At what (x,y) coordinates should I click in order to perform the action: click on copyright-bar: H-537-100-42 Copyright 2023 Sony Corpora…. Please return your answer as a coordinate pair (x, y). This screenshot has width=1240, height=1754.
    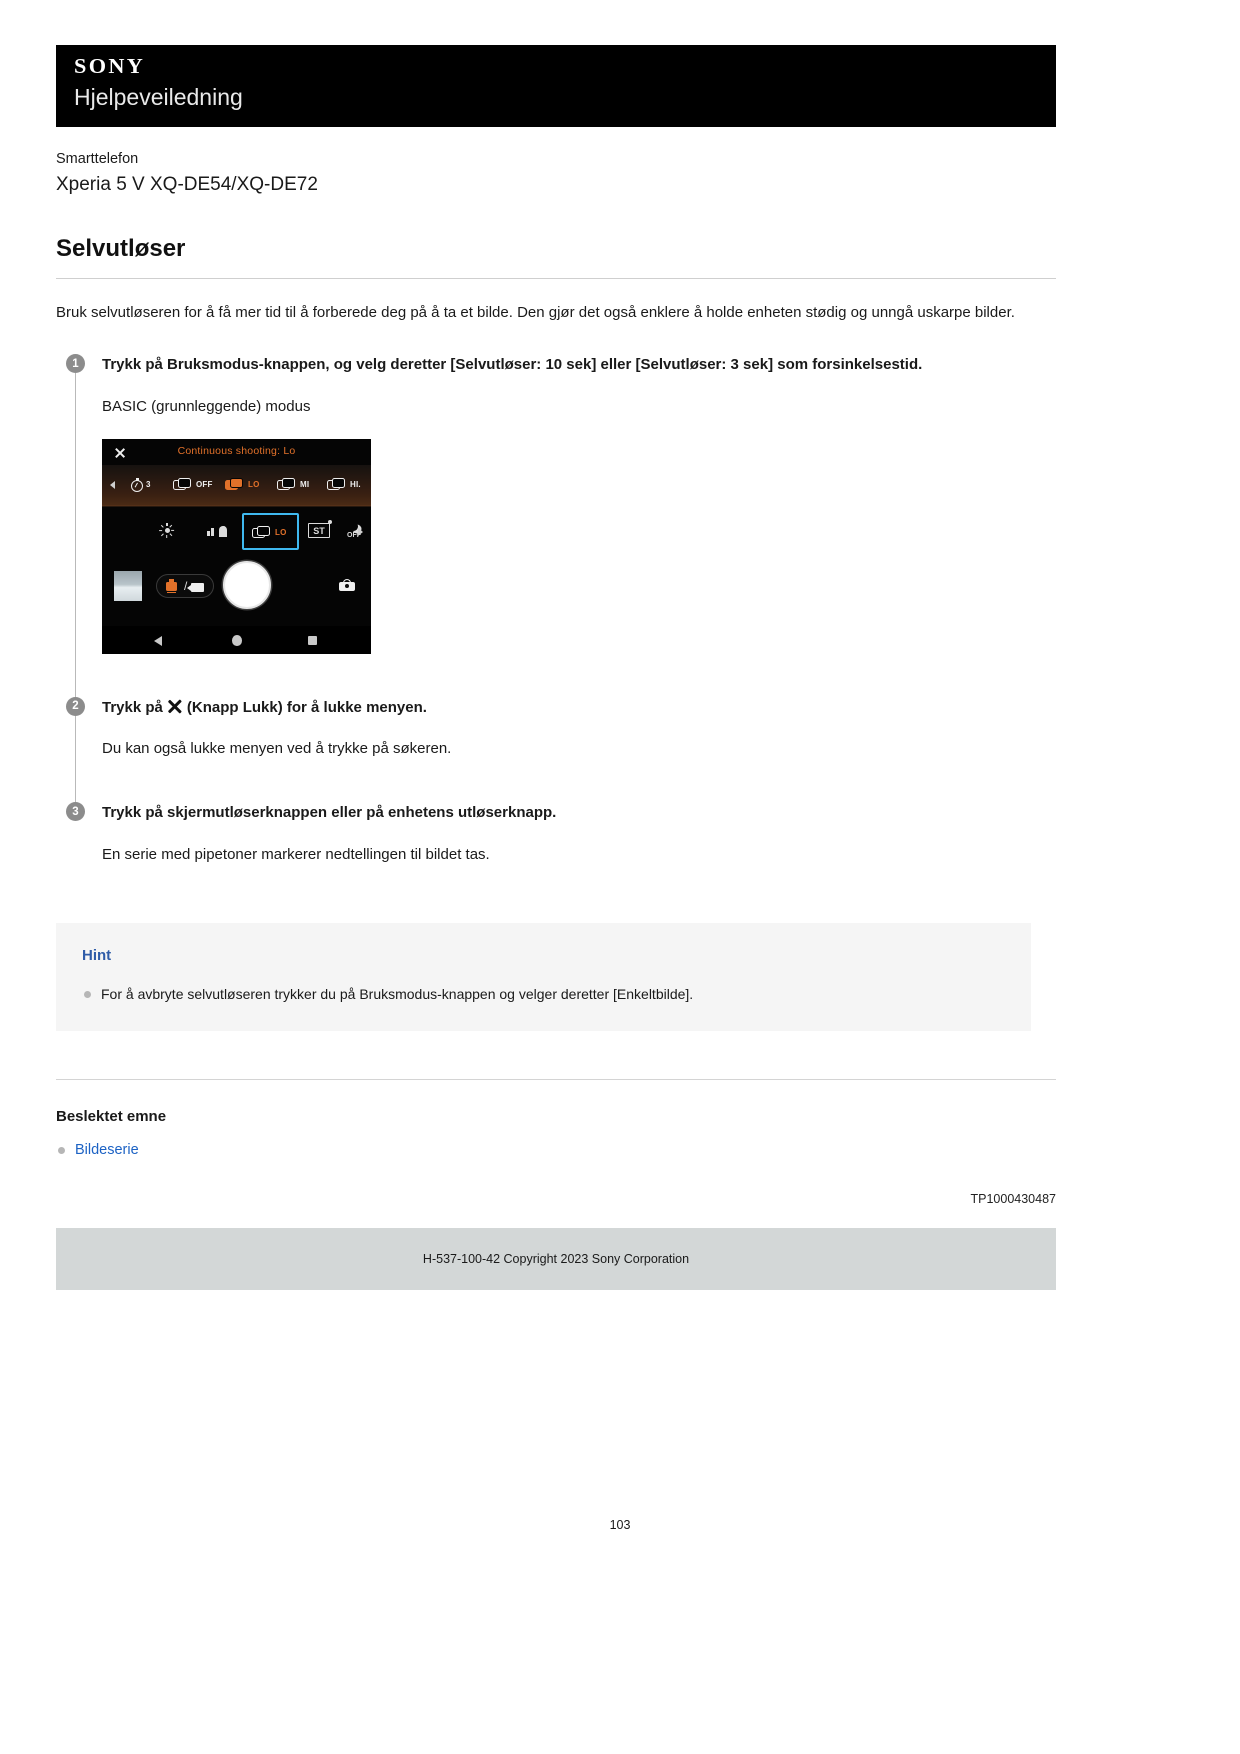
    Looking at the image, I should click on (556, 1259).